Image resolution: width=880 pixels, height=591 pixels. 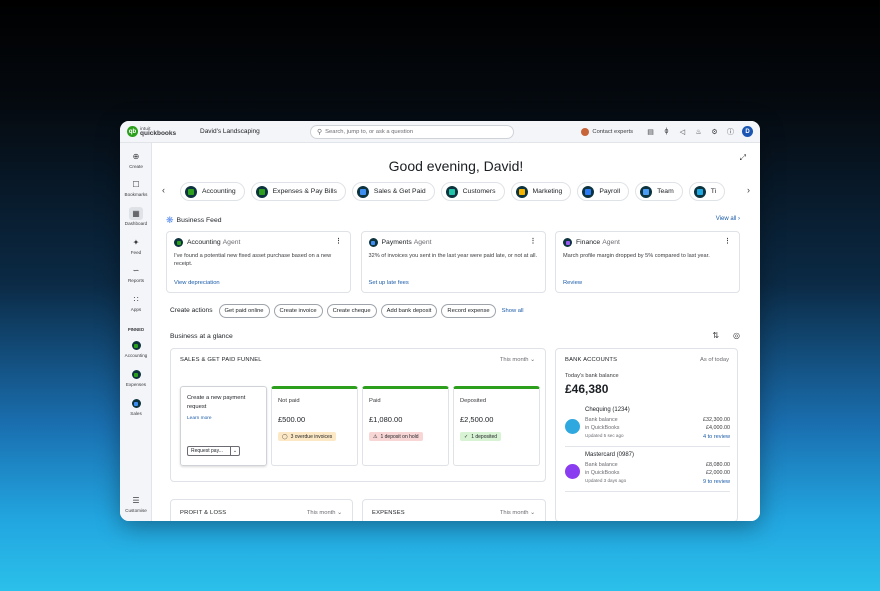 I want to click on app-chip: Marketing, so click(x=541, y=191).